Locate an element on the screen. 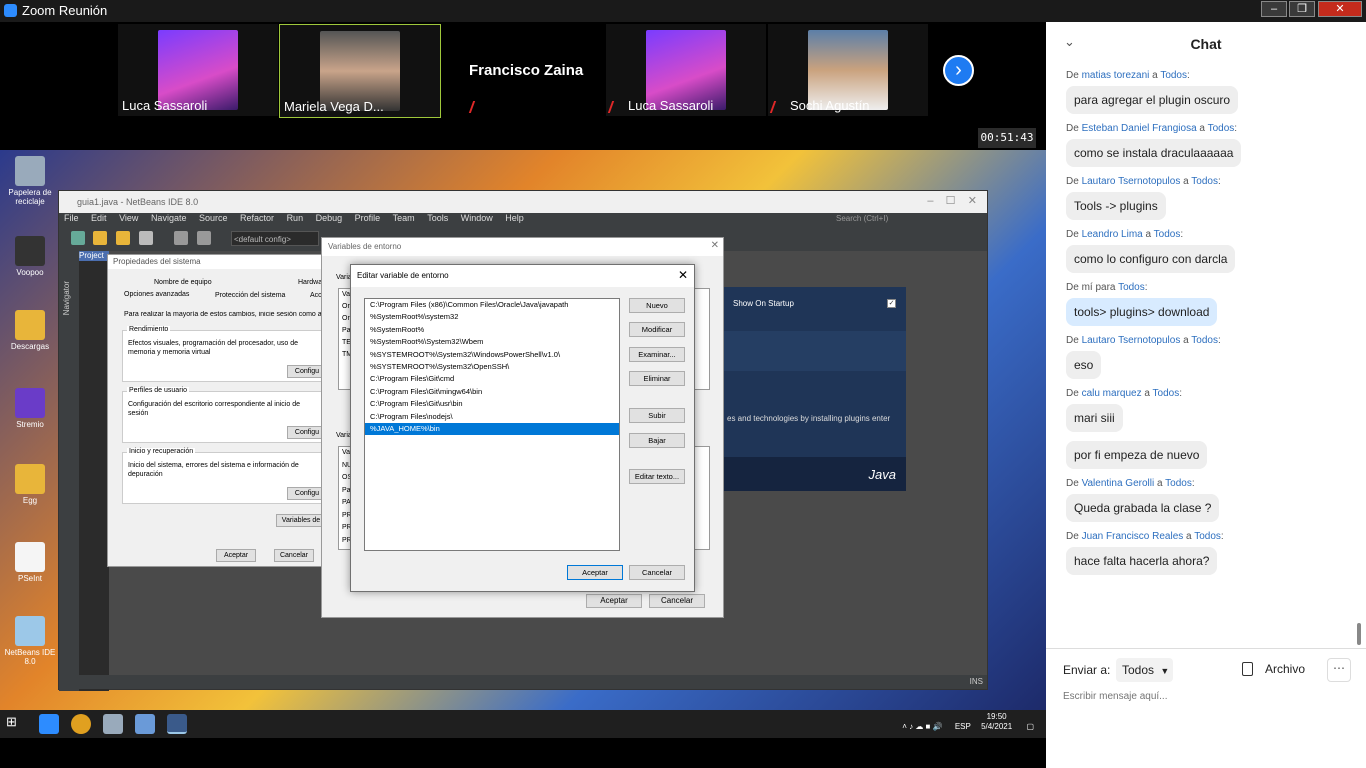  minimize-button: – is located at coordinates (1274, 9).